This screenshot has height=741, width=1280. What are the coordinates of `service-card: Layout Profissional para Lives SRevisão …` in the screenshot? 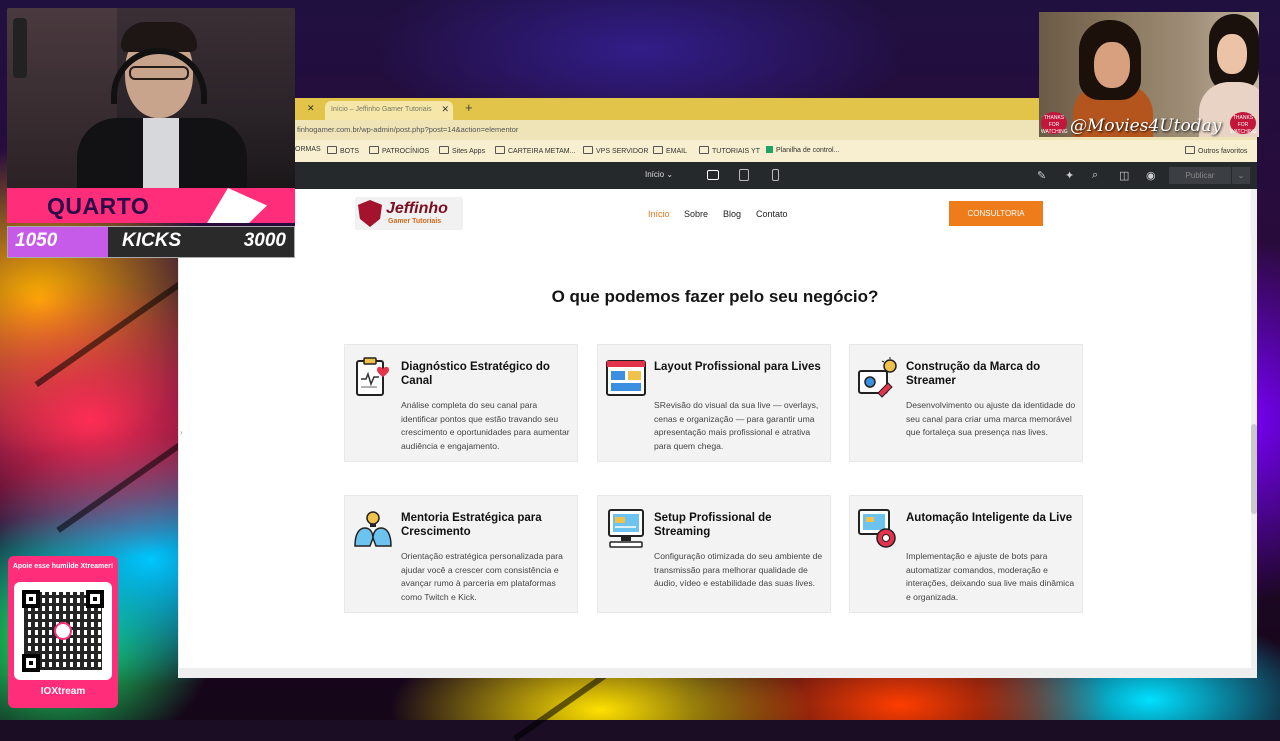 It's located at (714, 403).